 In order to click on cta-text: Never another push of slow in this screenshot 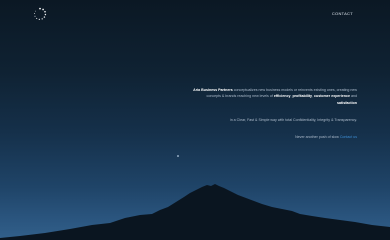, I will do `click(317, 137)`.